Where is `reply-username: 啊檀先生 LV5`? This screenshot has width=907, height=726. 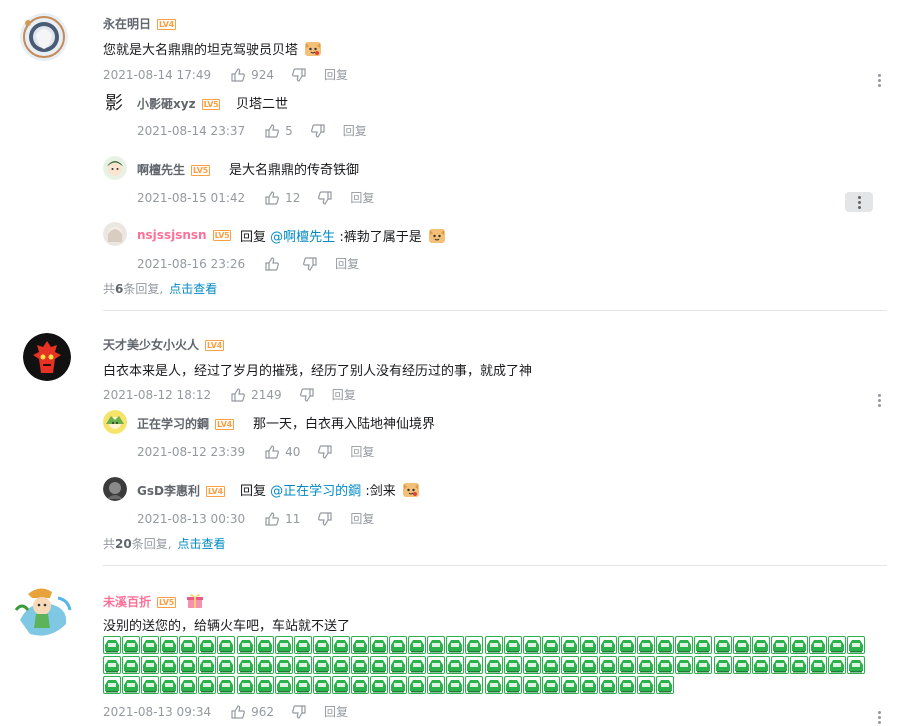 reply-username: 啊檀先生 LV5 is located at coordinates (173, 169).